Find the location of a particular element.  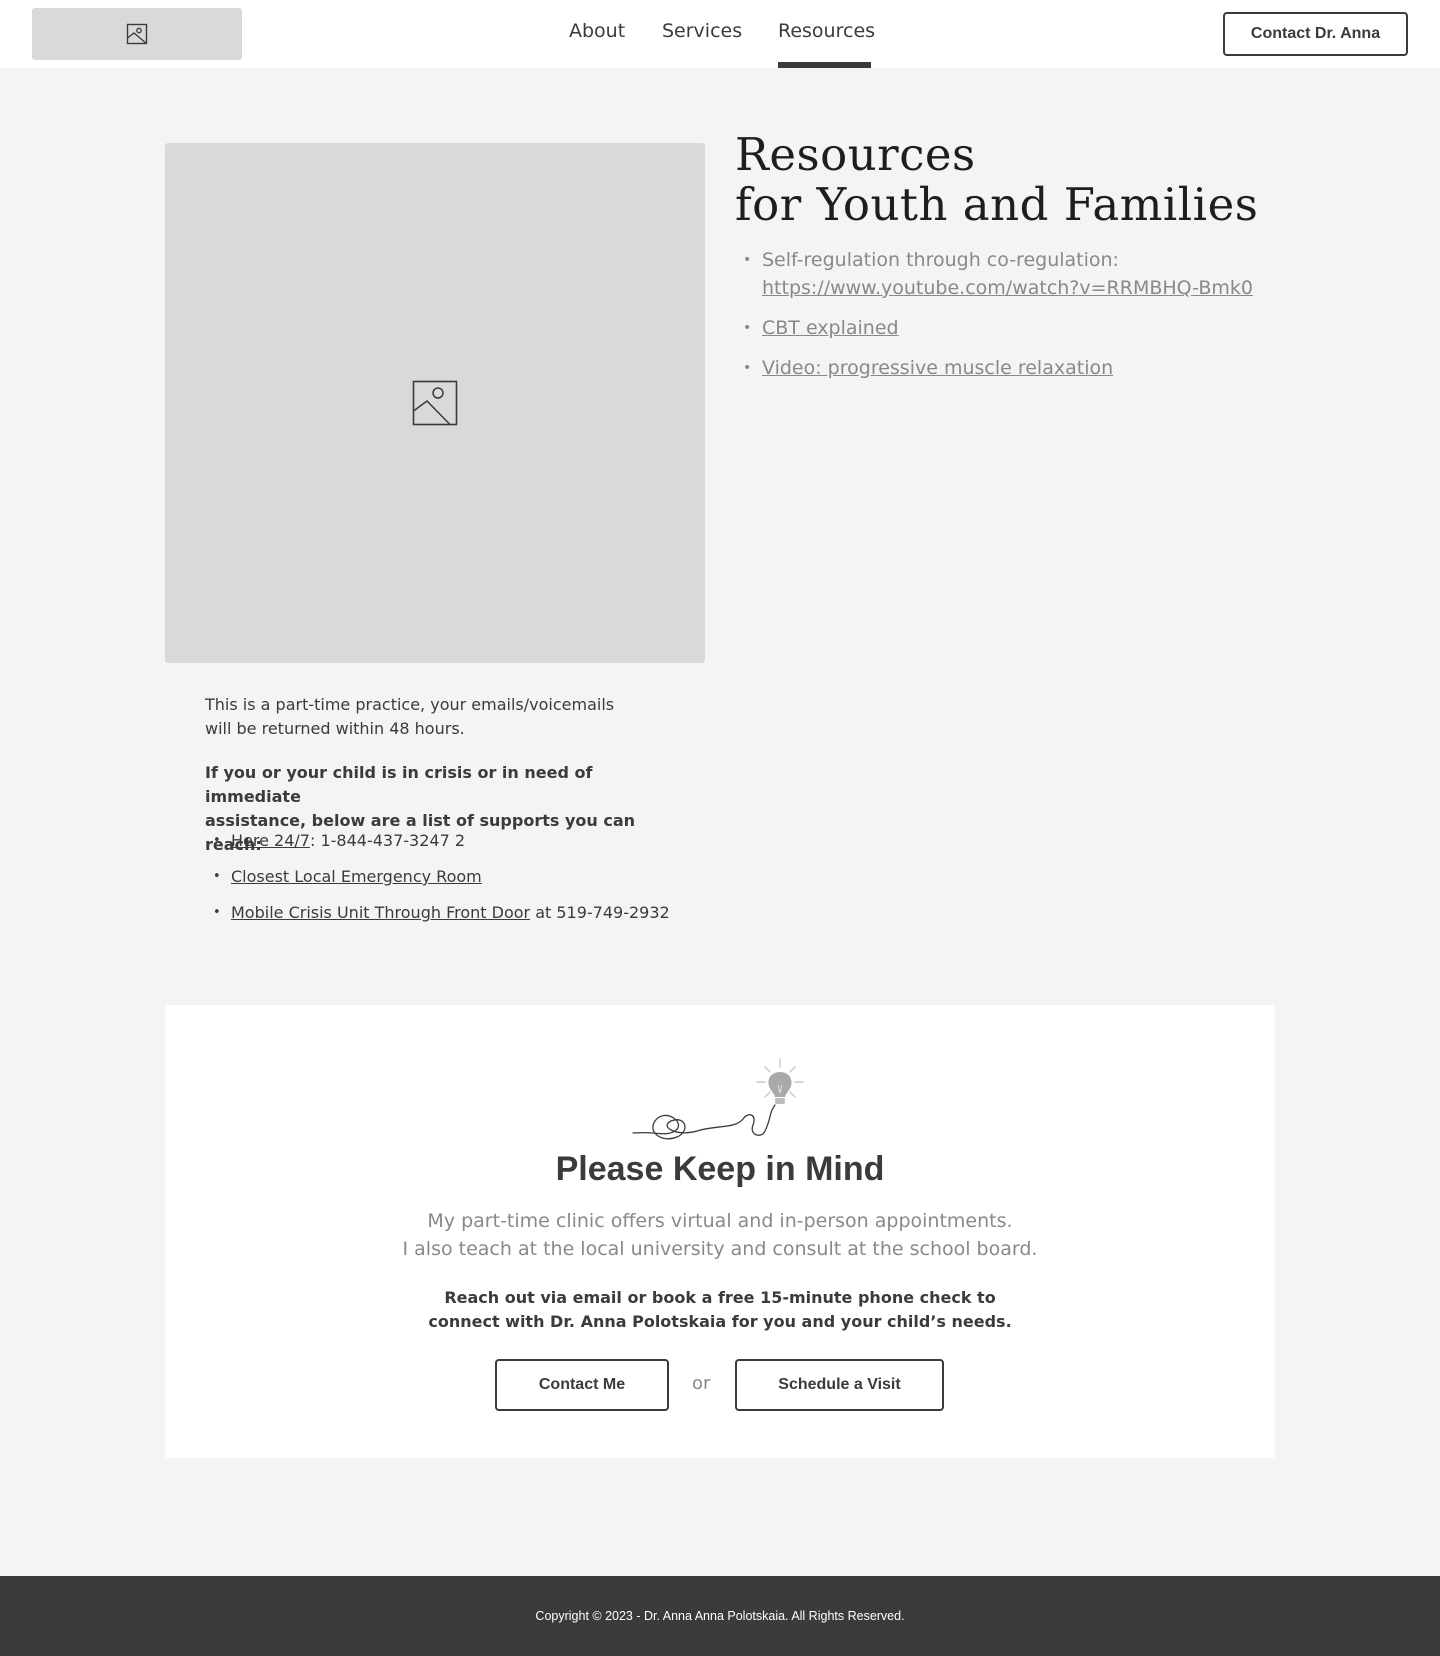

site-logo is located at coordinates (137, 34).